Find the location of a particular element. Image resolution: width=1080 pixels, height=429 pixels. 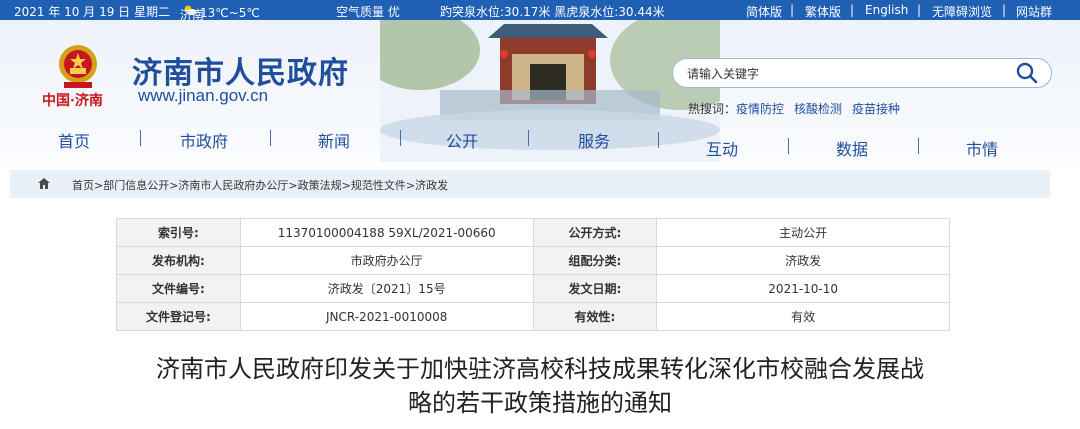

meta-key: 公开方式: is located at coordinates (595, 232).